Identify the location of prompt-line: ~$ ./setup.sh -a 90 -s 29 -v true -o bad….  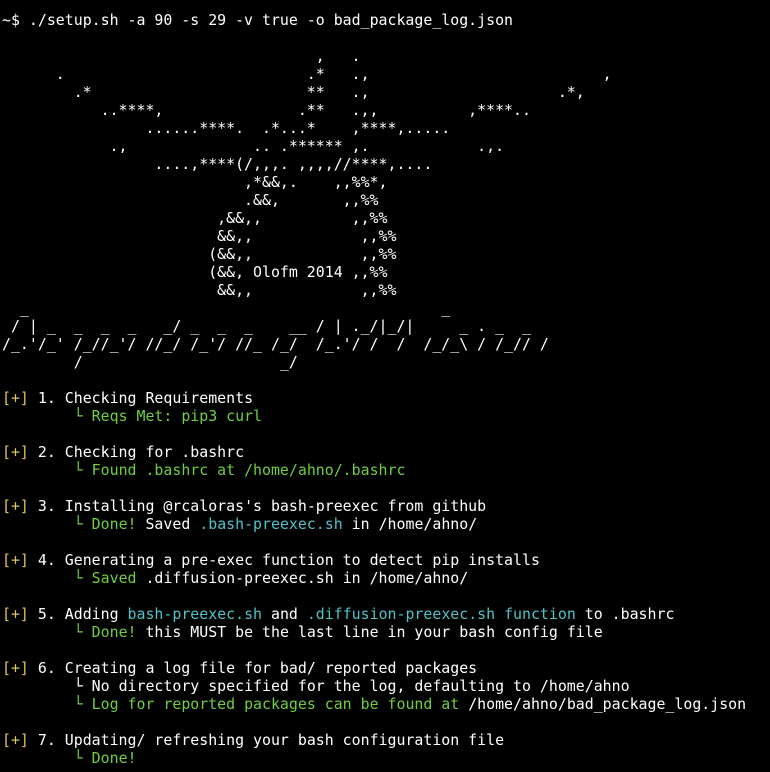
(386, 20).